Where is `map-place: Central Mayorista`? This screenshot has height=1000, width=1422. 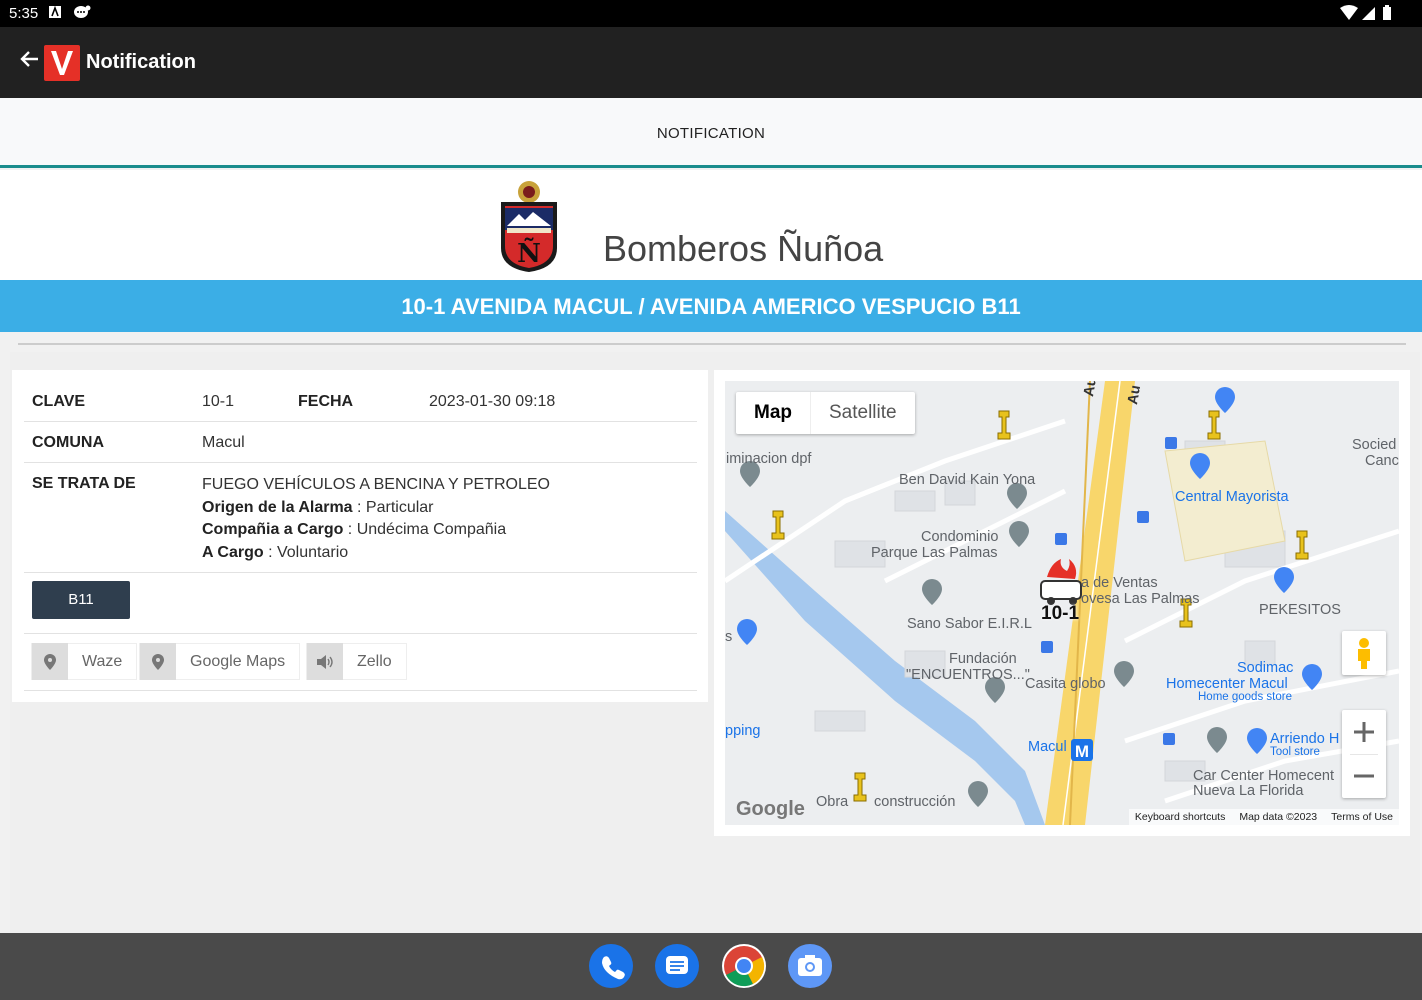
map-place: Central Mayorista is located at coordinates (1232, 497).